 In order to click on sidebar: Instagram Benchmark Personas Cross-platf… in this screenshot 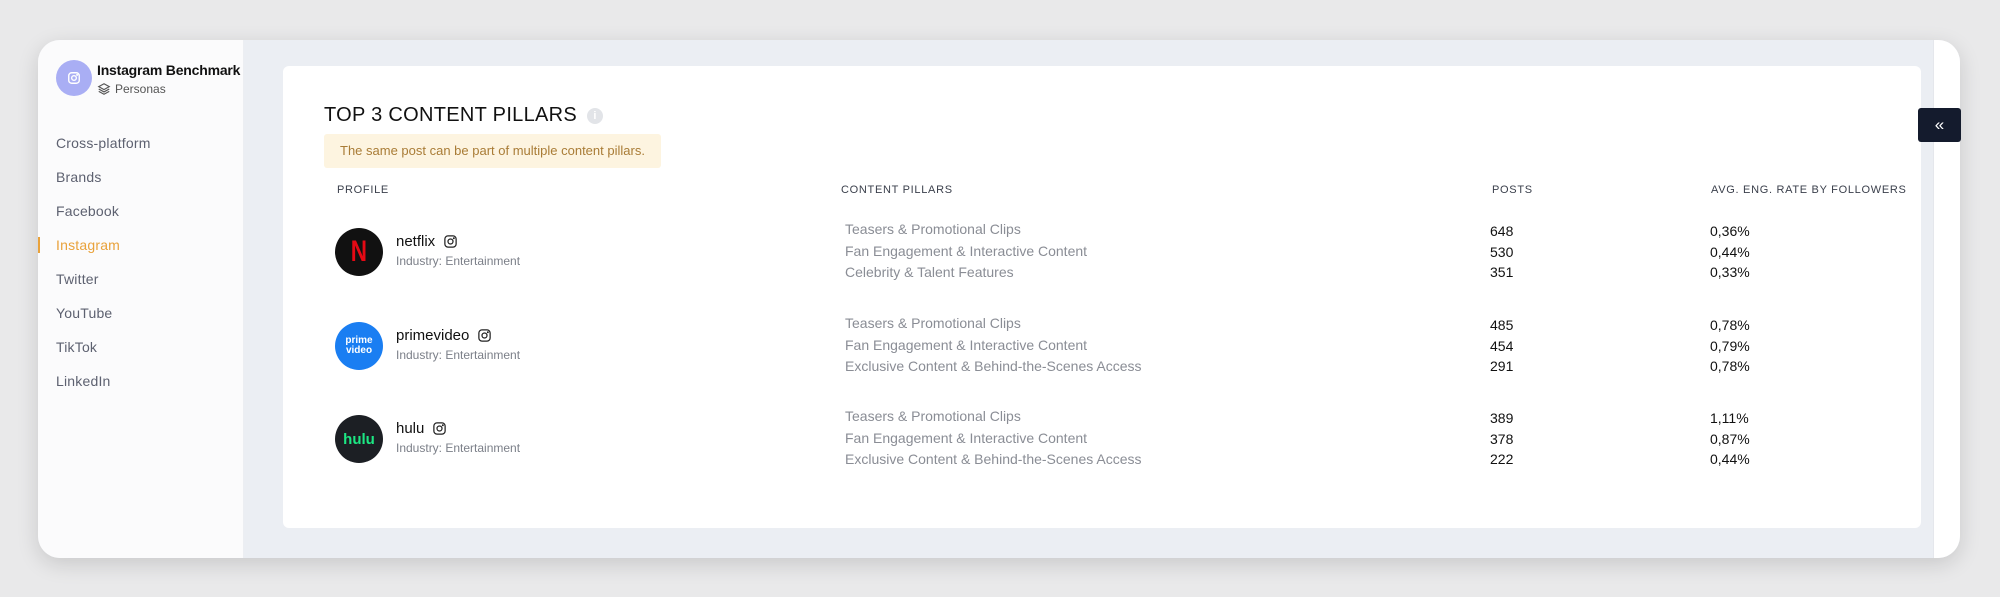, I will do `click(141, 299)`.